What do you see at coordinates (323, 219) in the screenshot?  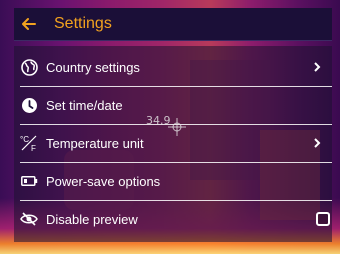 I see `disable-preview-checkbox` at bounding box center [323, 219].